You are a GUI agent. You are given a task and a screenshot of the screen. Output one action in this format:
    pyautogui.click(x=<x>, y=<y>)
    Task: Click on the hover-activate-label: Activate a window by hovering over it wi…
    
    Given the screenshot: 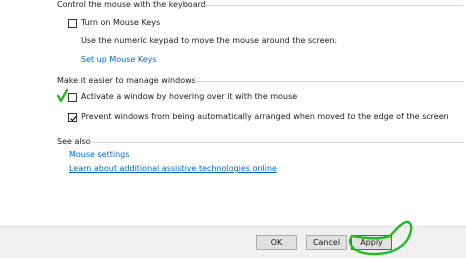 What is the action you would take?
    pyautogui.click(x=189, y=96)
    